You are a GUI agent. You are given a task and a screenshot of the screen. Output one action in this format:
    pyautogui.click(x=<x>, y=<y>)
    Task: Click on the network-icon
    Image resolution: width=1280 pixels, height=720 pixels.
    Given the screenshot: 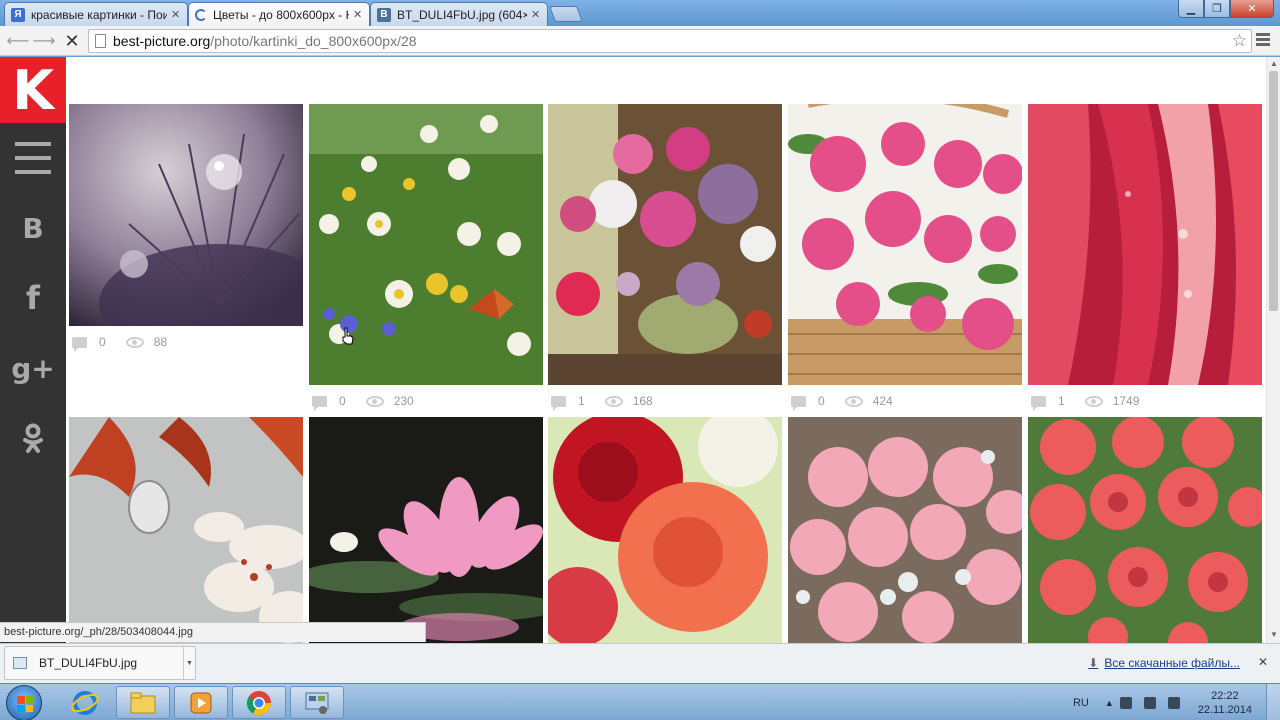 What is the action you would take?
    pyautogui.click(x=1149, y=703)
    